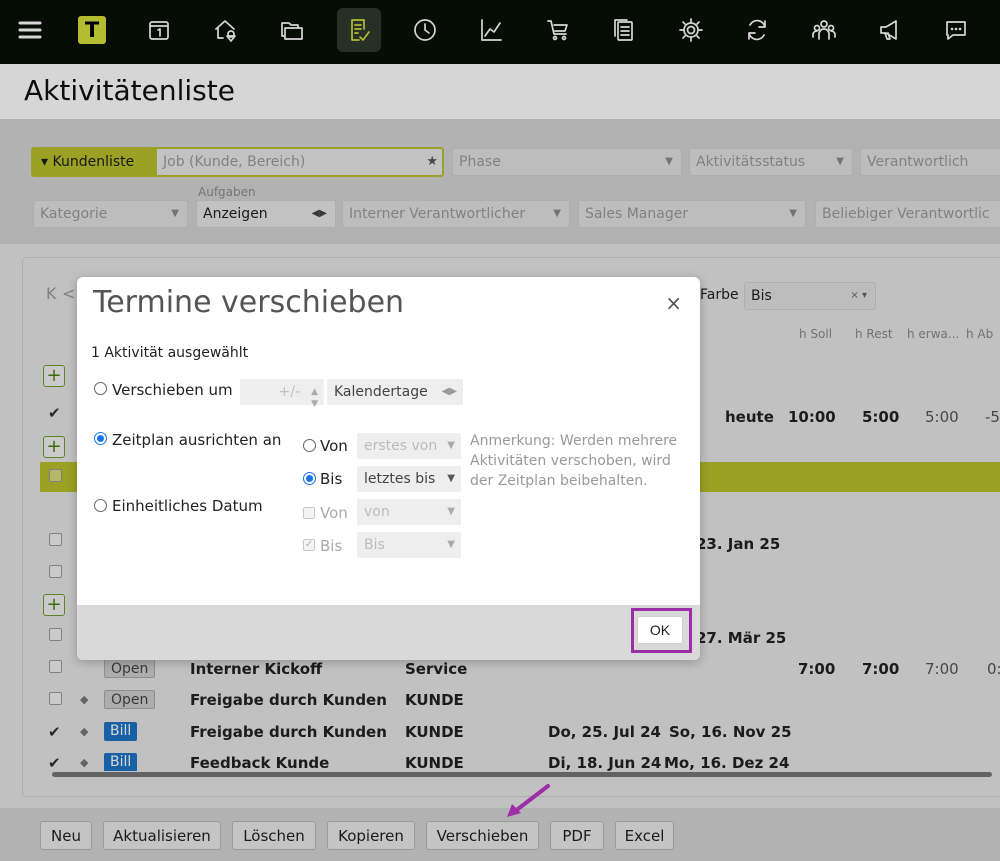 The height and width of the screenshot is (861, 1000). What do you see at coordinates (388, 632) in the screenshot?
I see `dialog-footer` at bounding box center [388, 632].